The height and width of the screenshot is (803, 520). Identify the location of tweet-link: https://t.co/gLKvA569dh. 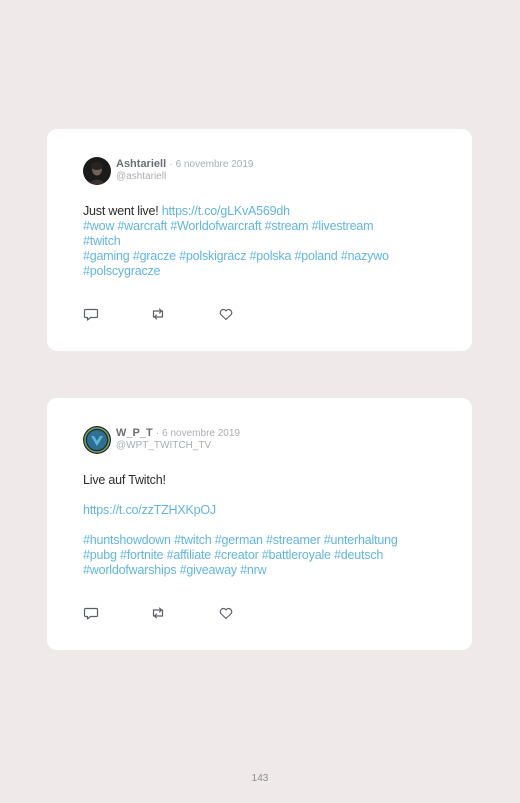
(226, 211).